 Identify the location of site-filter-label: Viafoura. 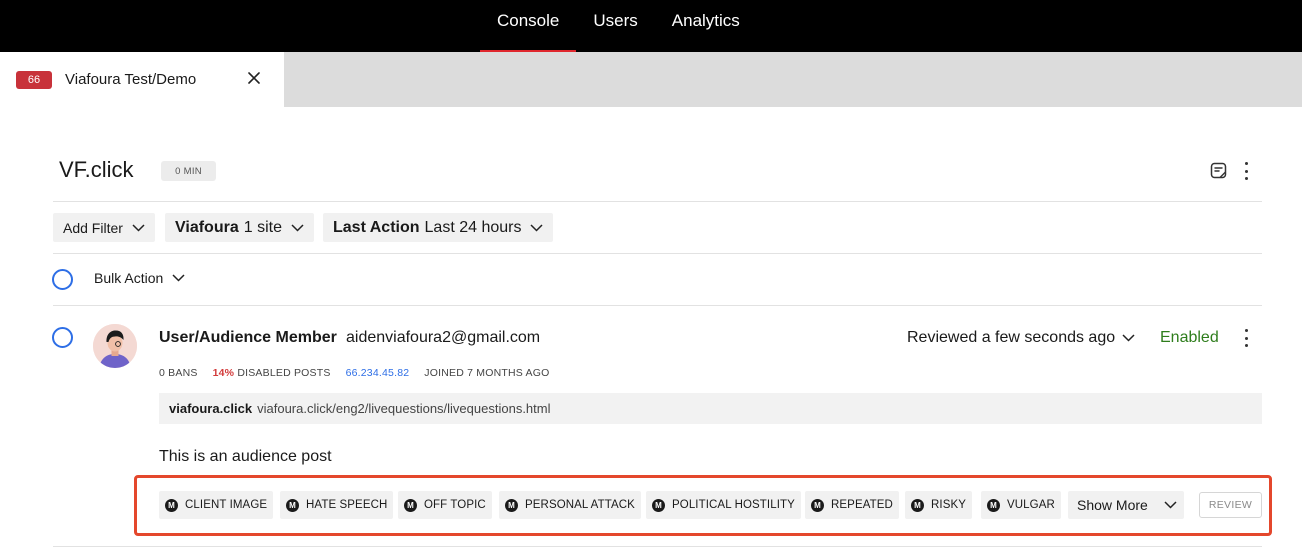
(207, 227).